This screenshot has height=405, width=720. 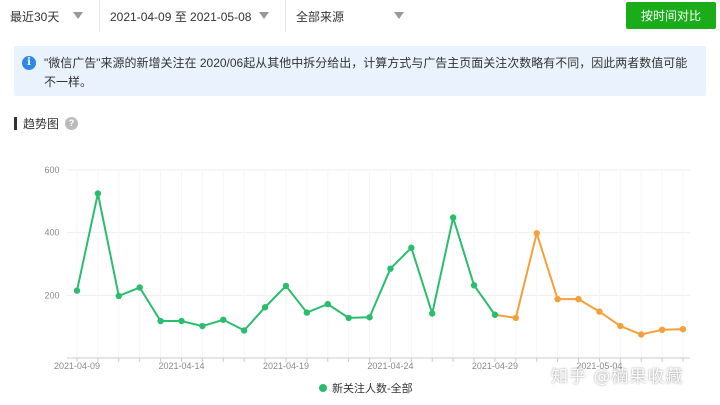 I want to click on legend-marker, so click(x=323, y=388).